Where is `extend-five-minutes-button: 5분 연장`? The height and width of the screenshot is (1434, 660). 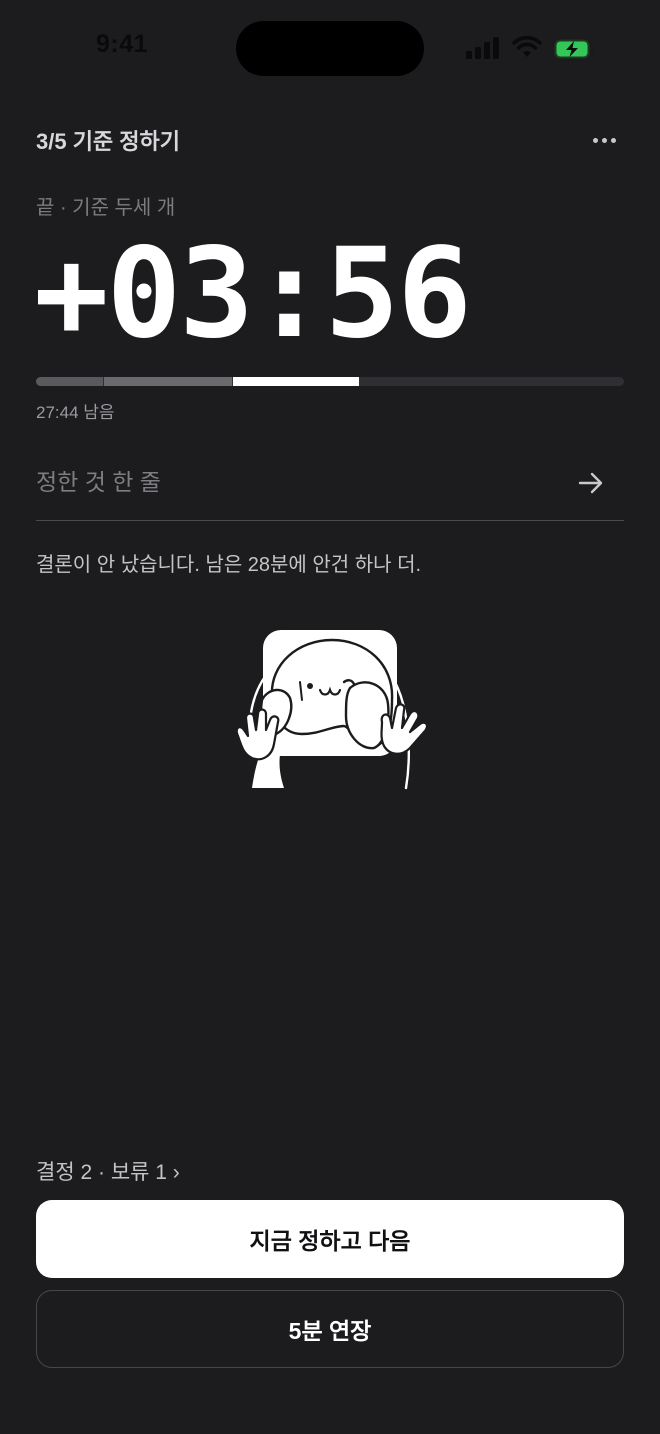 extend-five-minutes-button: 5분 연장 is located at coordinates (330, 1329).